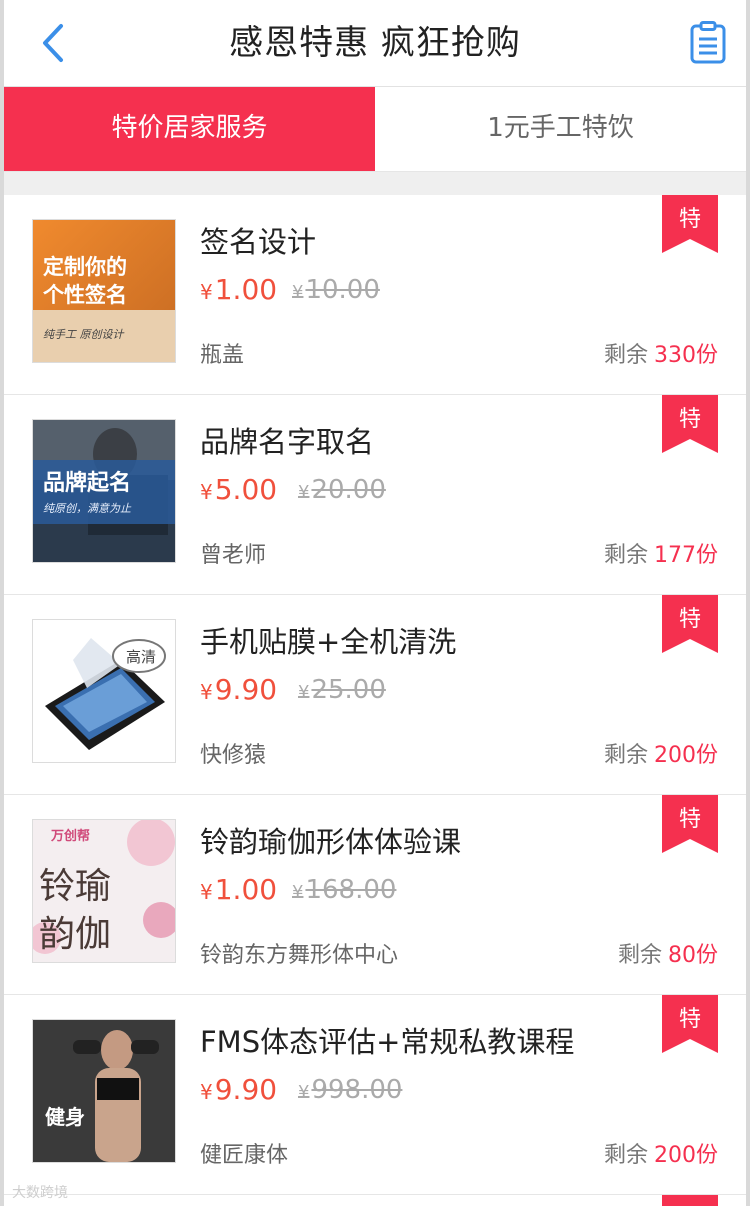 This screenshot has width=750, height=1206. I want to click on svg-text: 纯手工 原创设计, so click(83, 334).